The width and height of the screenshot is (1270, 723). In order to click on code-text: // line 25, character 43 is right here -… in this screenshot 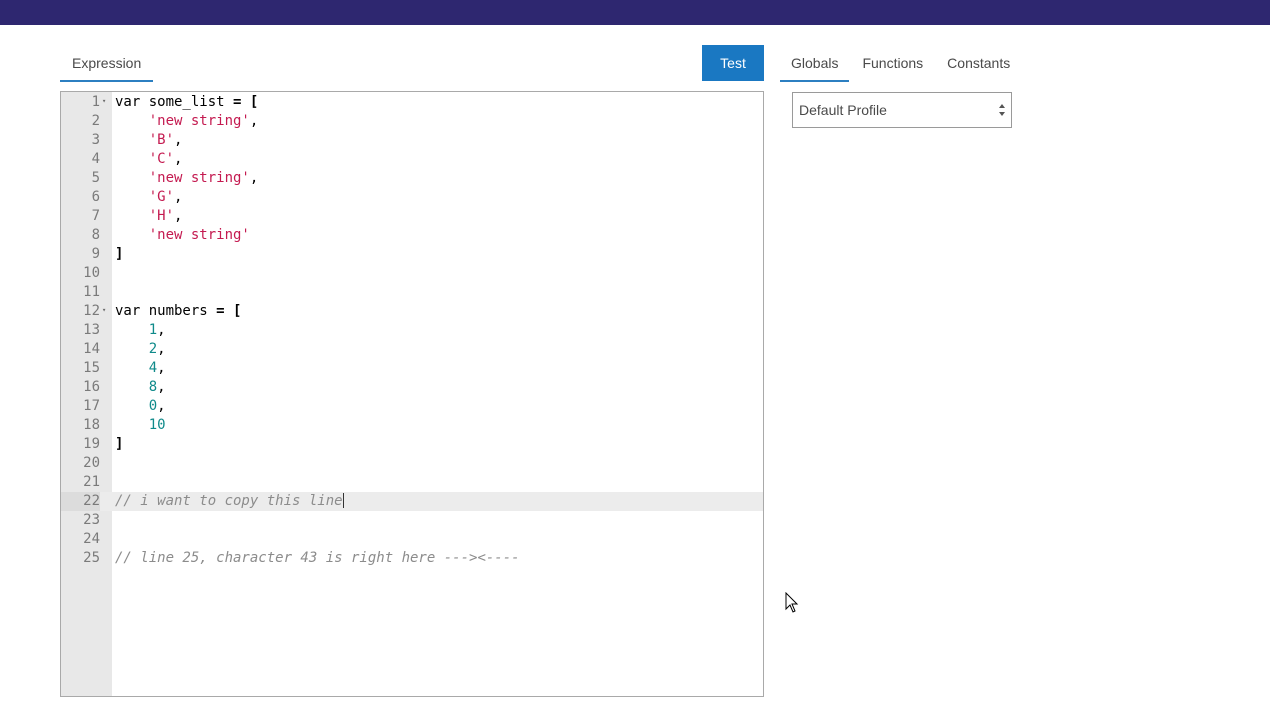, I will do `click(317, 558)`.